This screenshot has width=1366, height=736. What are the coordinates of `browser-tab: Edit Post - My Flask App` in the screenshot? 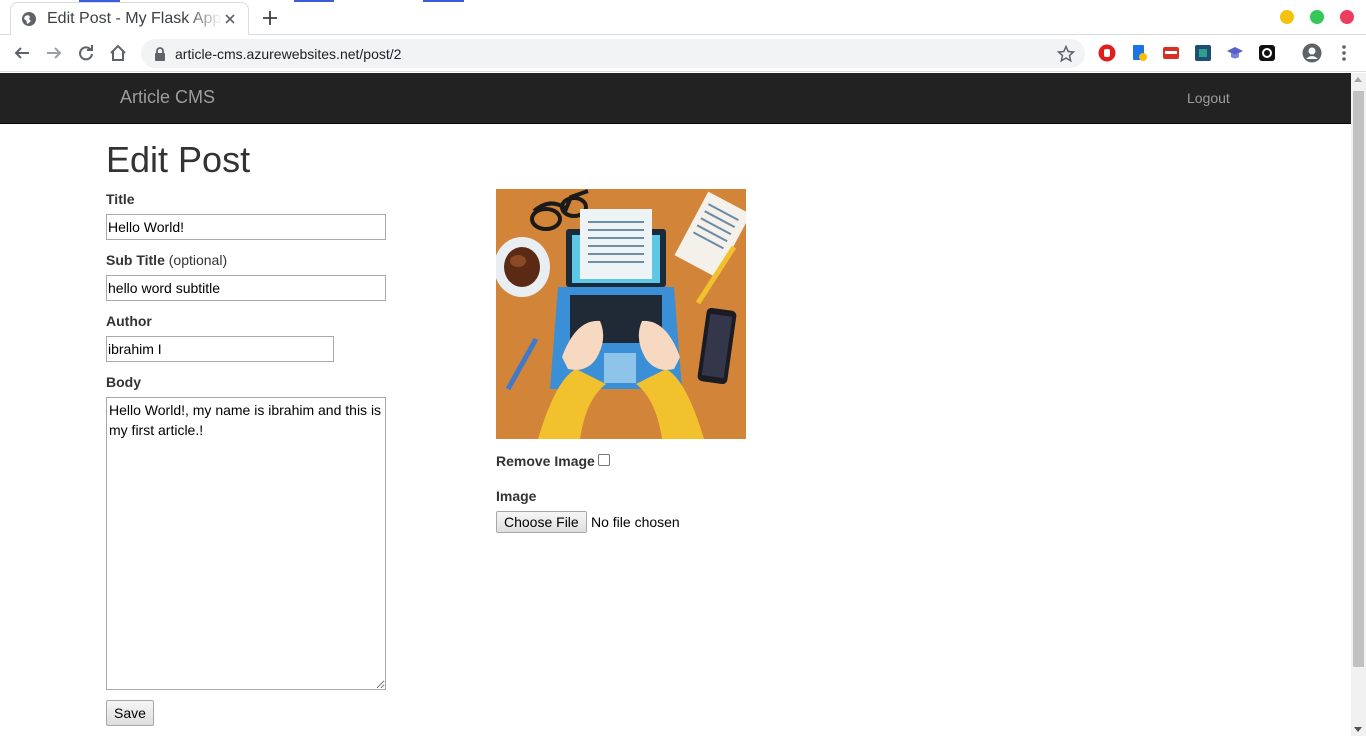 It's located at (129, 18).